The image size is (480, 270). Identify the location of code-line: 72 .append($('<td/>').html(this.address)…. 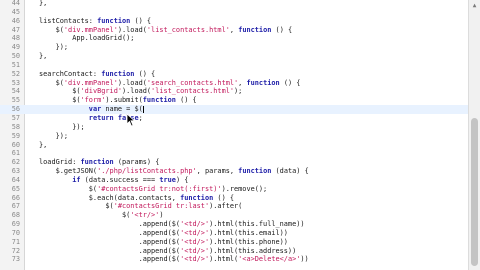
(234, 251).